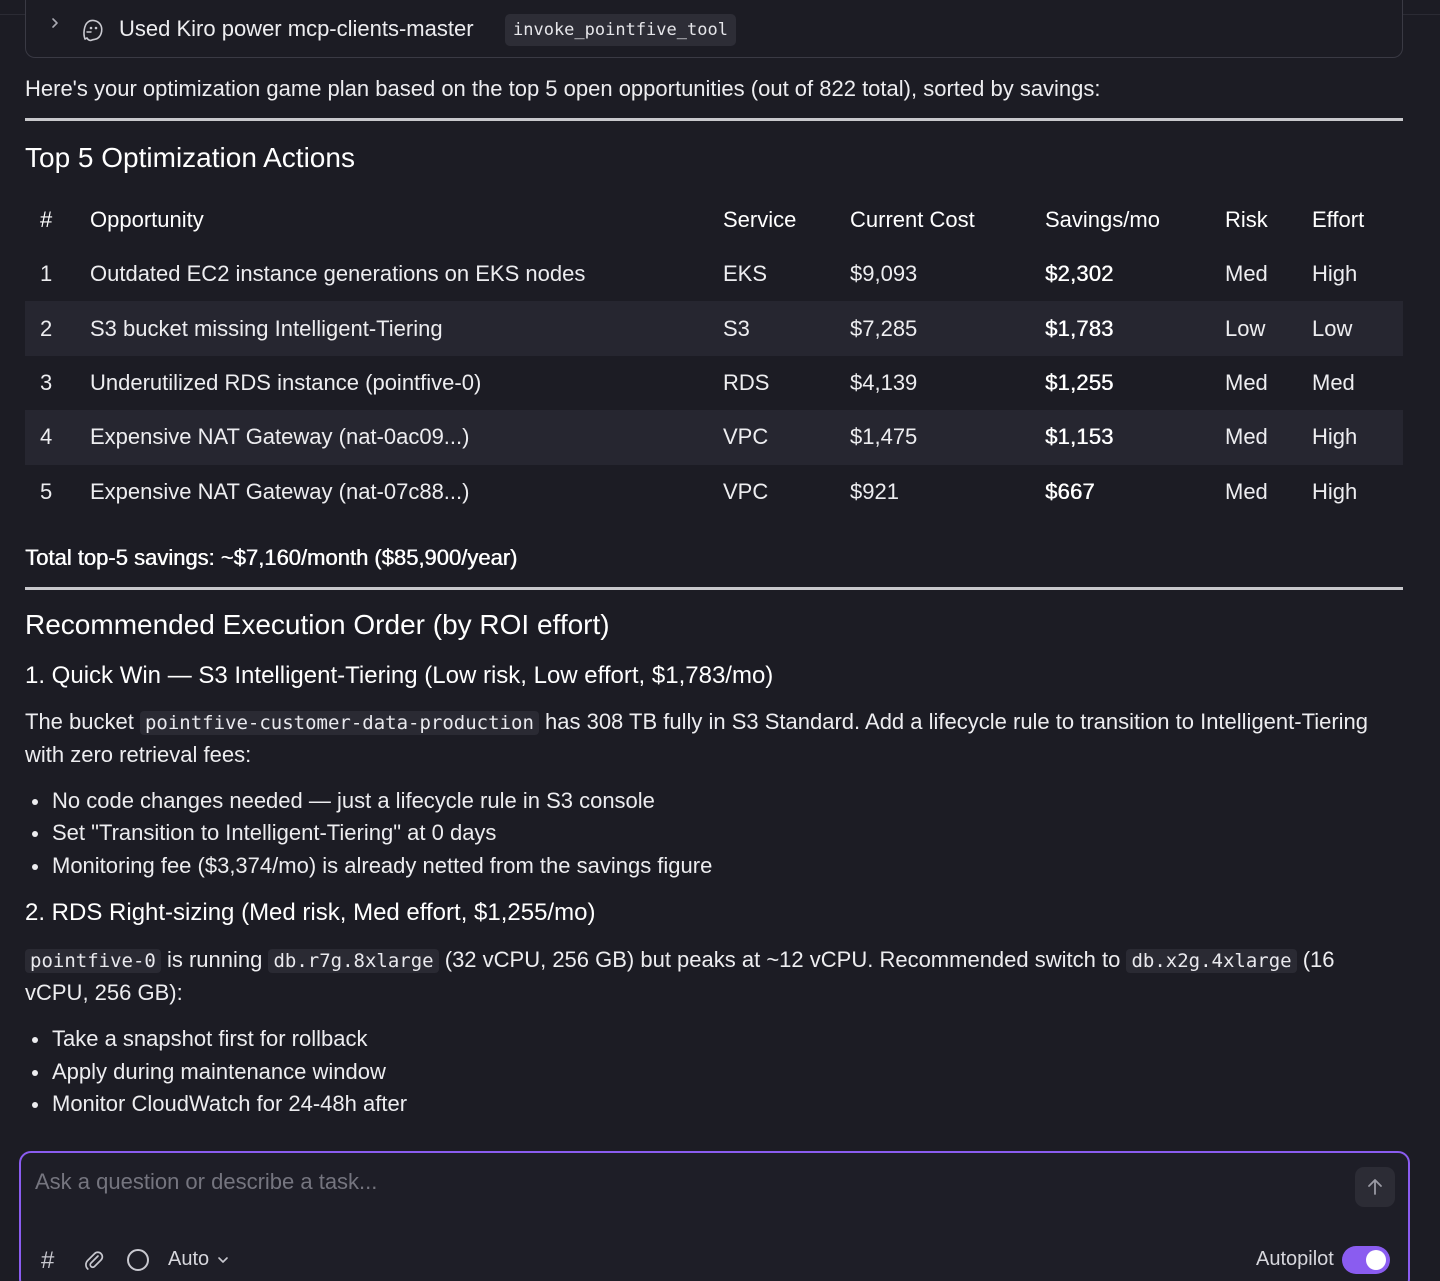 This screenshot has height=1281, width=1440. Describe the element at coordinates (1135, 328) in the screenshot. I see `row-savings: $1,783` at that location.